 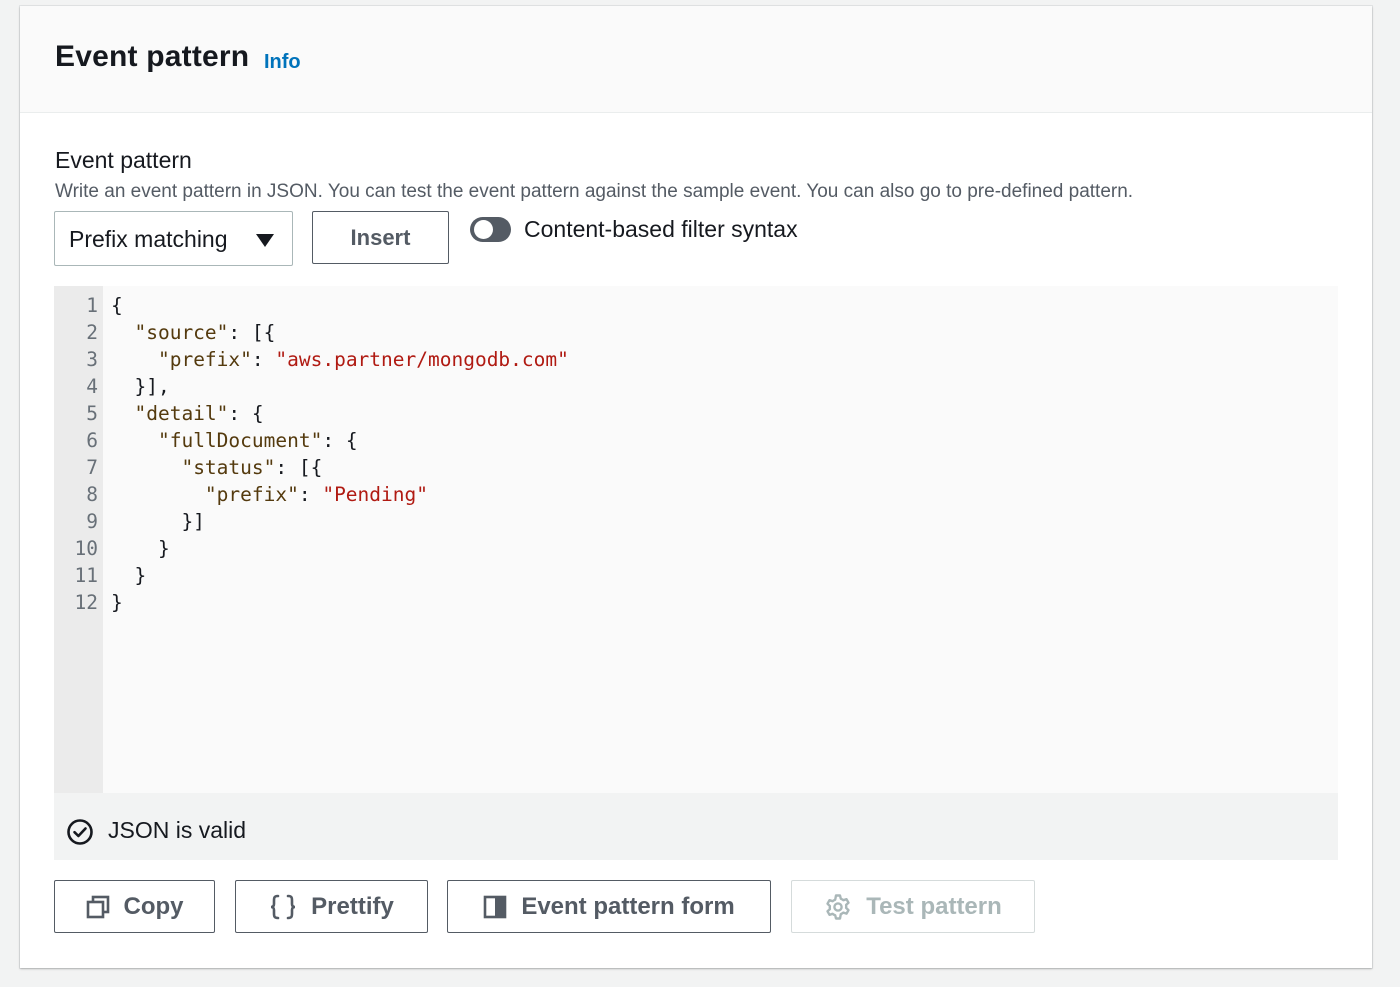 What do you see at coordinates (86, 548) in the screenshot?
I see `line-number: 10` at bounding box center [86, 548].